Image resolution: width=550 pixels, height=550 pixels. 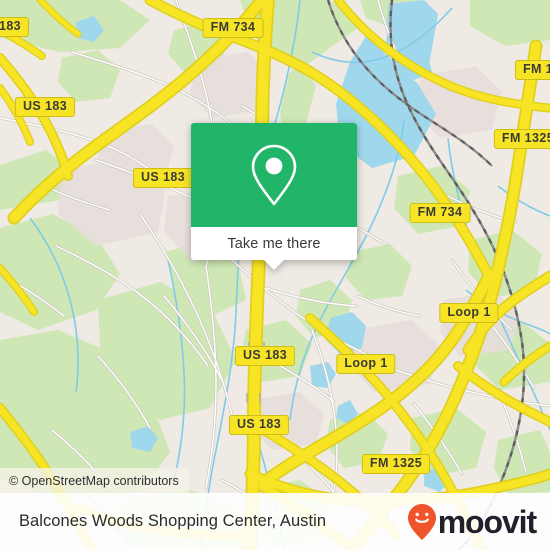 What do you see at coordinates (421, 521) in the screenshot?
I see `moovit-pin-icon` at bounding box center [421, 521].